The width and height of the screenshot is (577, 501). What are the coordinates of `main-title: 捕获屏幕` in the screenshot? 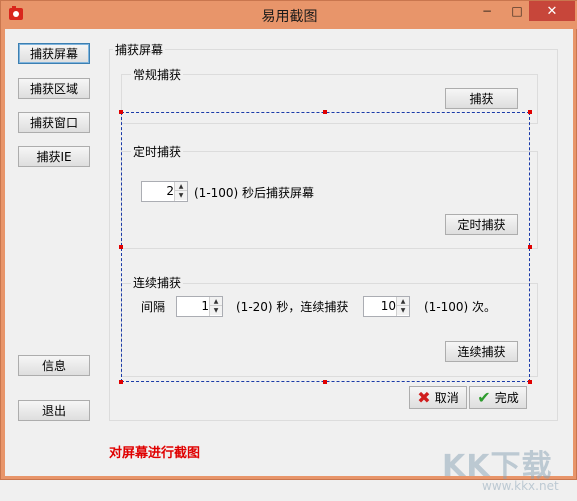 It's located at (139, 49).